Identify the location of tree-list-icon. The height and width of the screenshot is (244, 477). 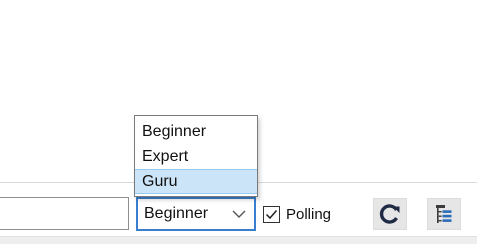
(444, 214).